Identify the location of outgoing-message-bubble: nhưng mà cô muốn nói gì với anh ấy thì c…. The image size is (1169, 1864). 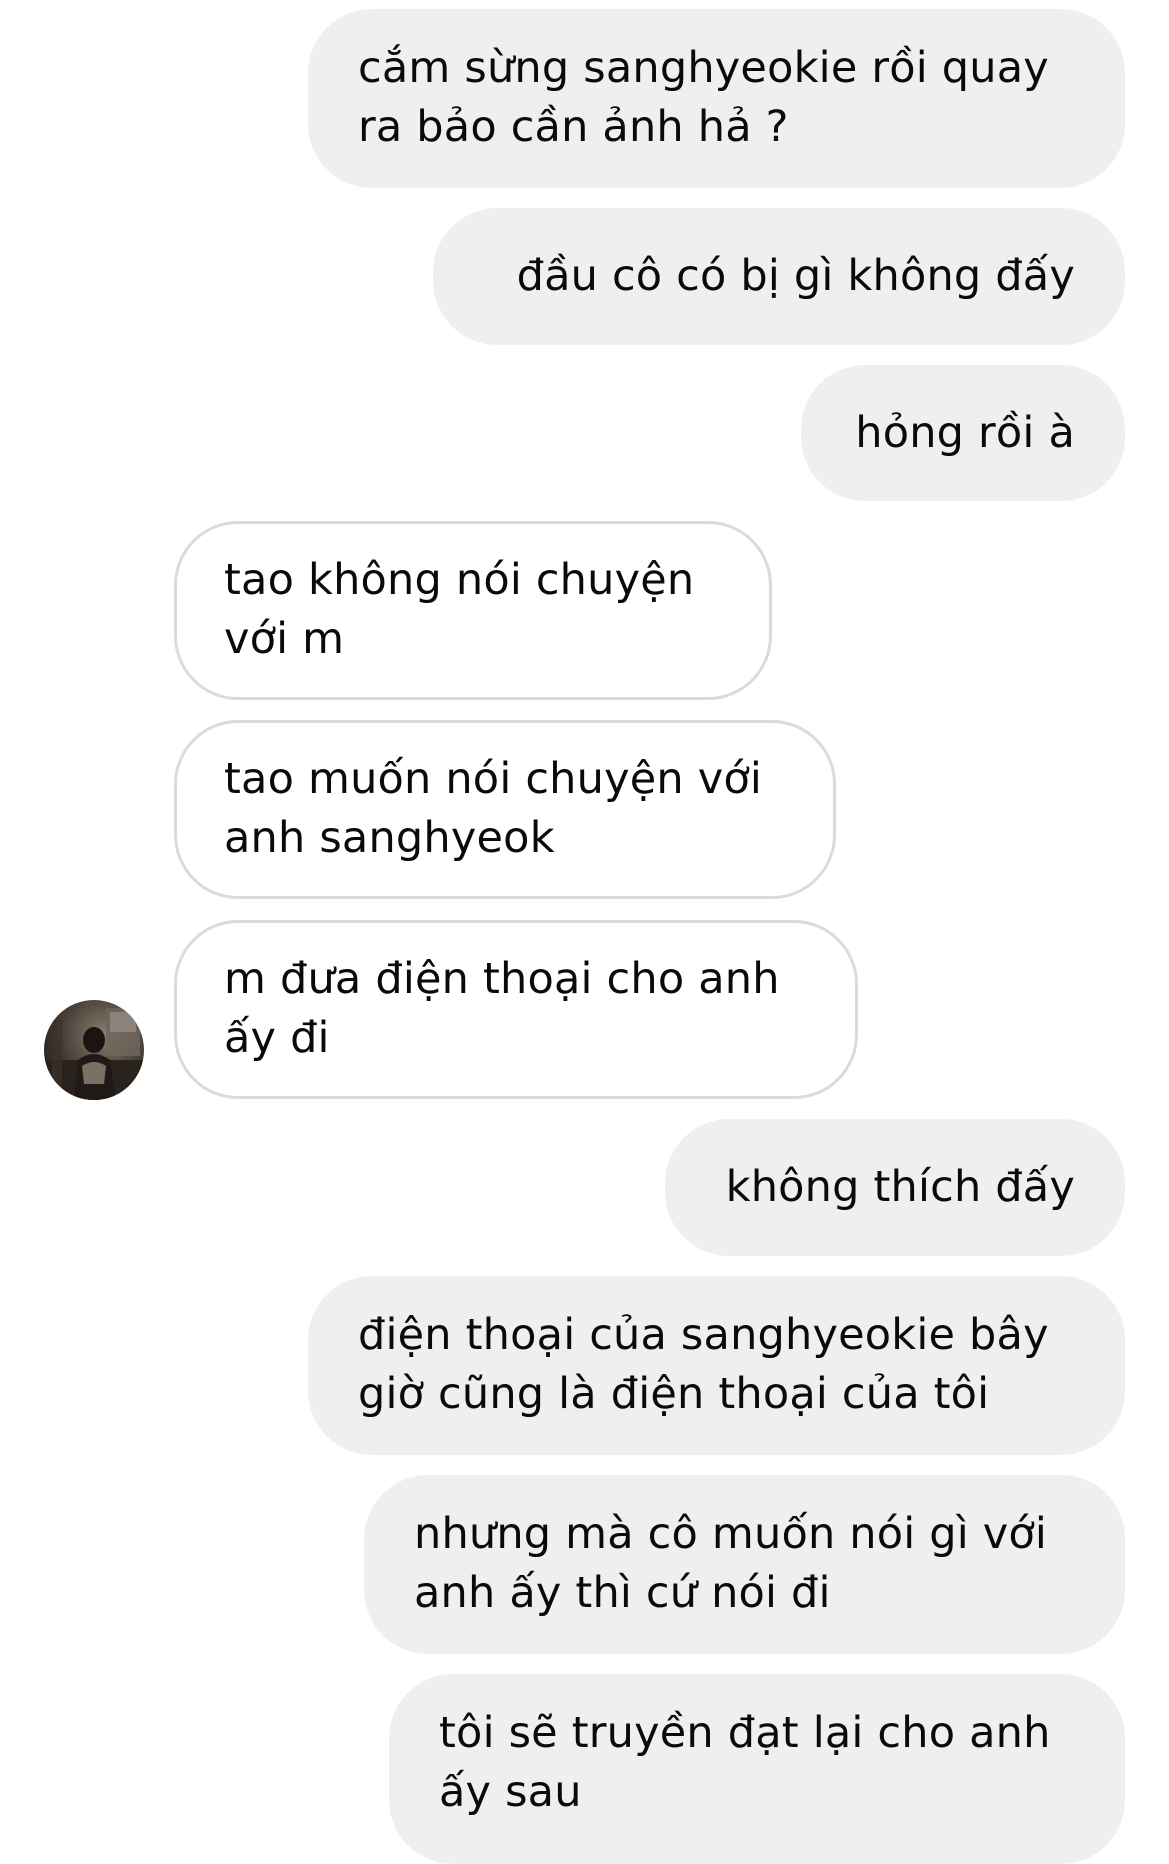
(744, 1564).